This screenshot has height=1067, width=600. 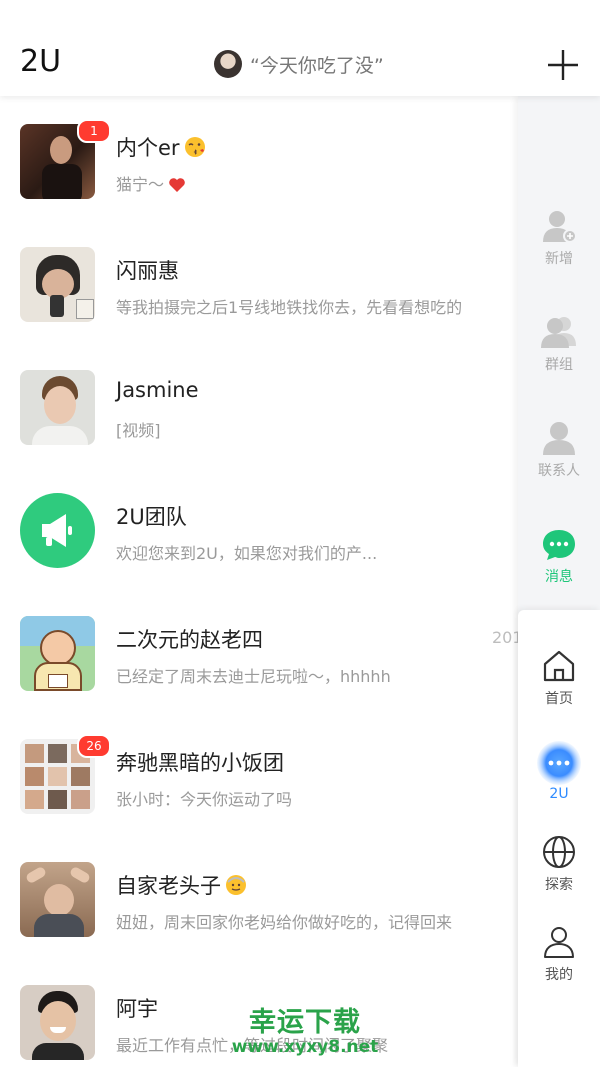 What do you see at coordinates (259, 157) in the screenshot?
I see `chat-row: 1 内个er 猫宁～` at bounding box center [259, 157].